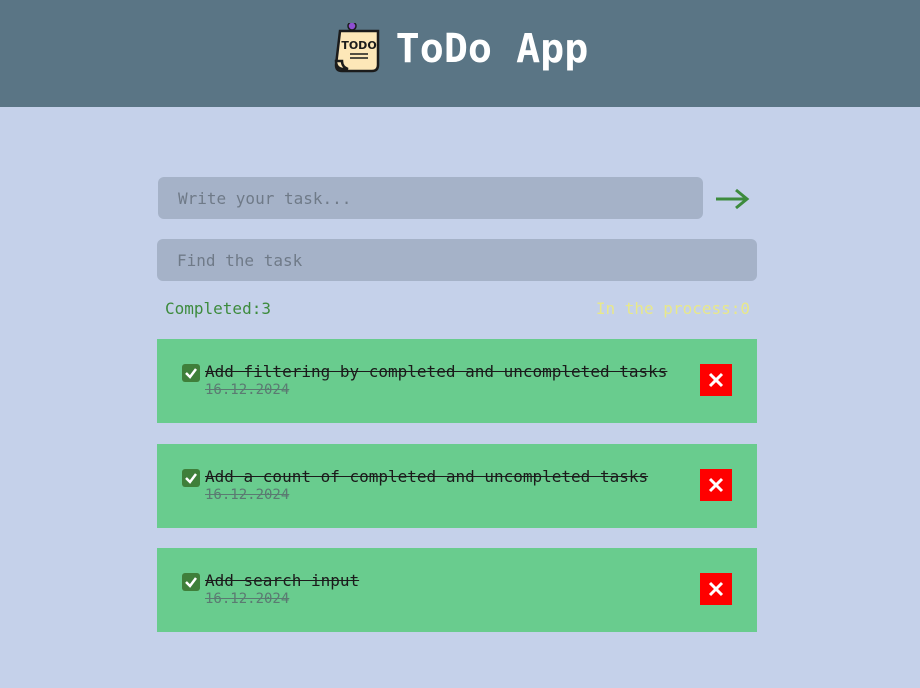 This screenshot has height=688, width=920. I want to click on search-input, so click(457, 260).